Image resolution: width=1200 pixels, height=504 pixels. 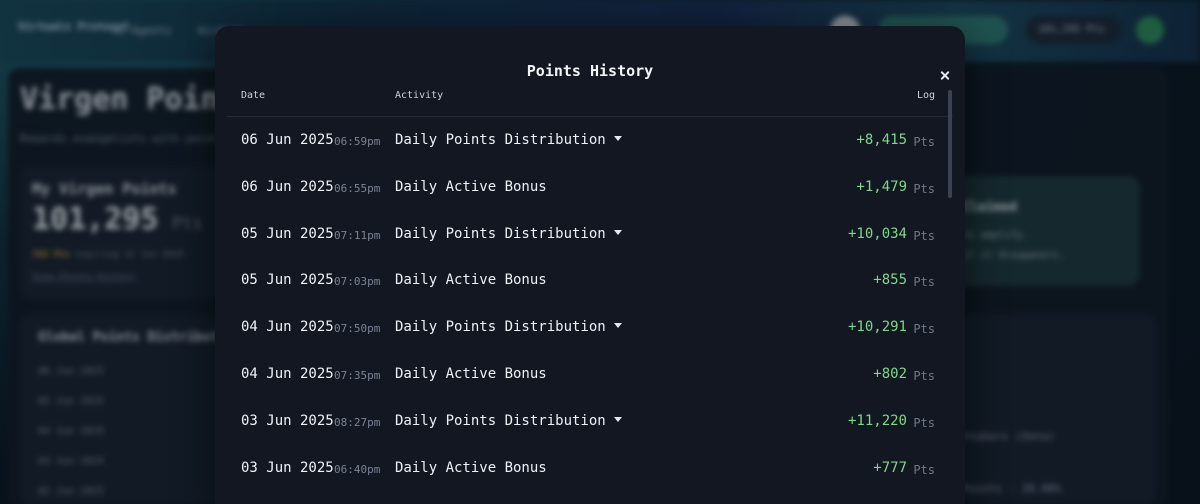 I want to click on modal-title: Points History, so click(x=590, y=71).